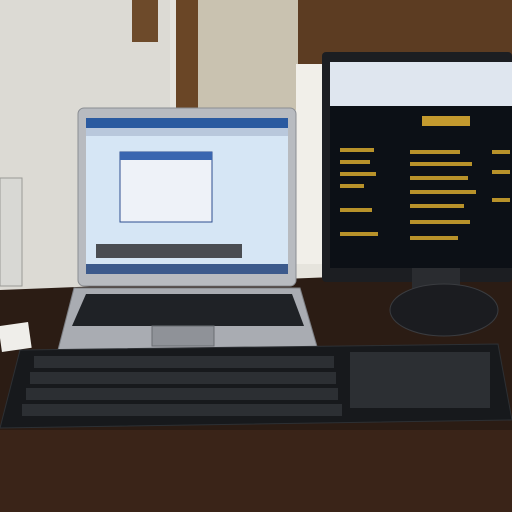 The image size is (512, 512). Describe the element at coordinates (11, 232) in the screenshot. I see `side-device` at that location.